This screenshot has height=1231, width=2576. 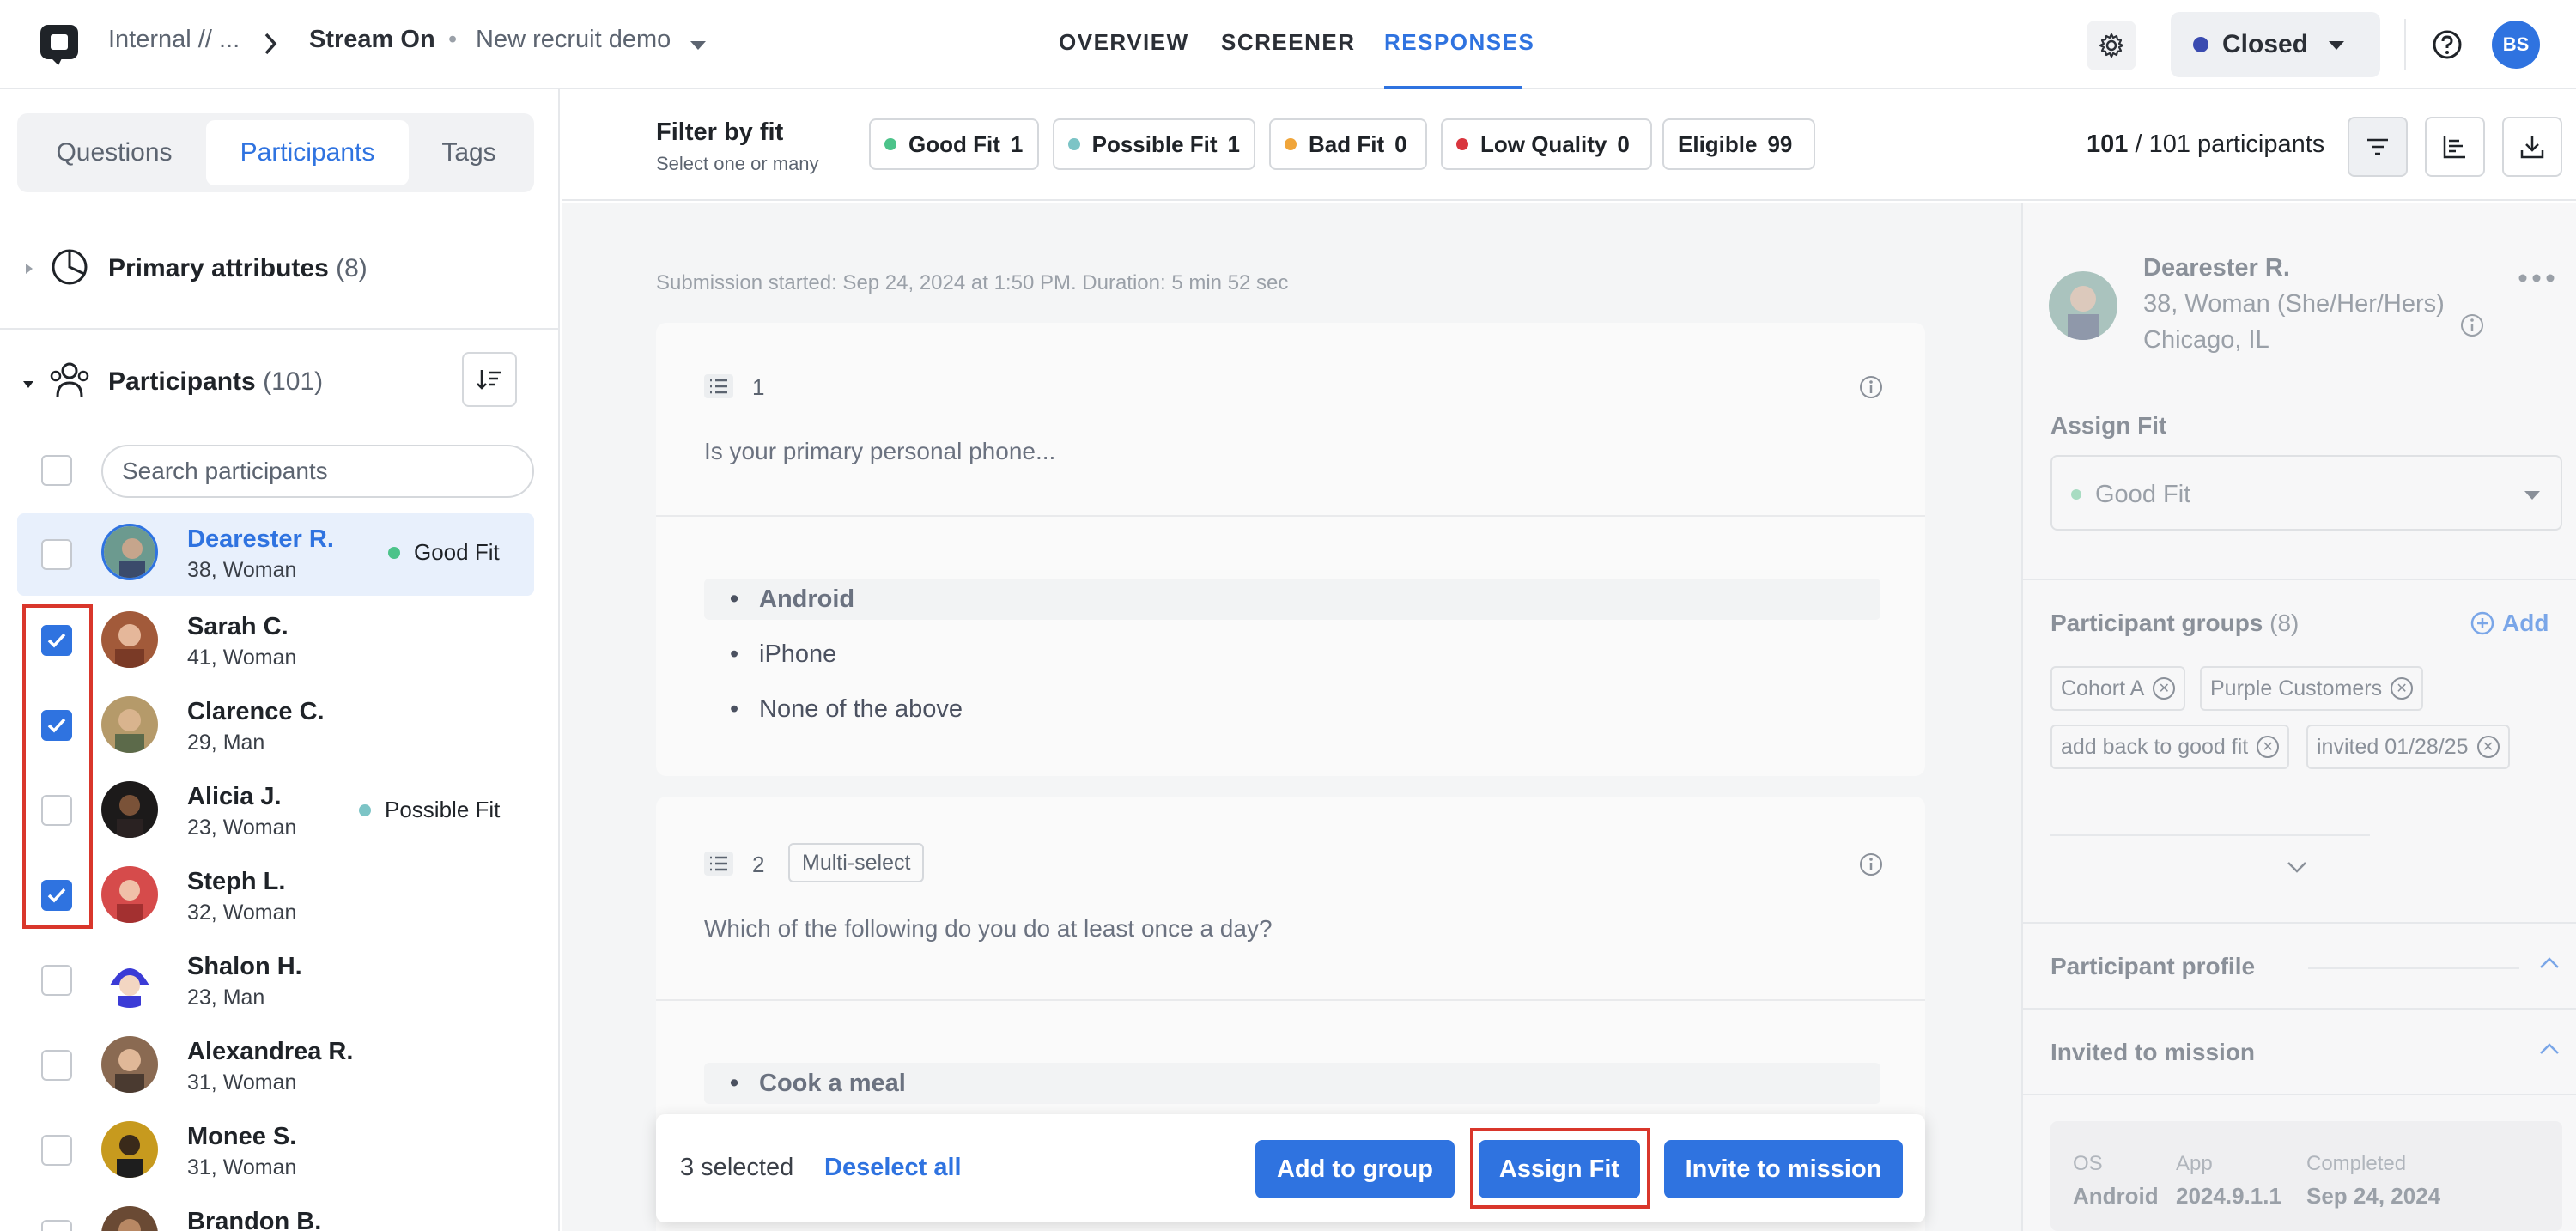 I want to click on participant-row-alexandrea: Alexandrea R. 31, Woman, so click(x=275, y=1065).